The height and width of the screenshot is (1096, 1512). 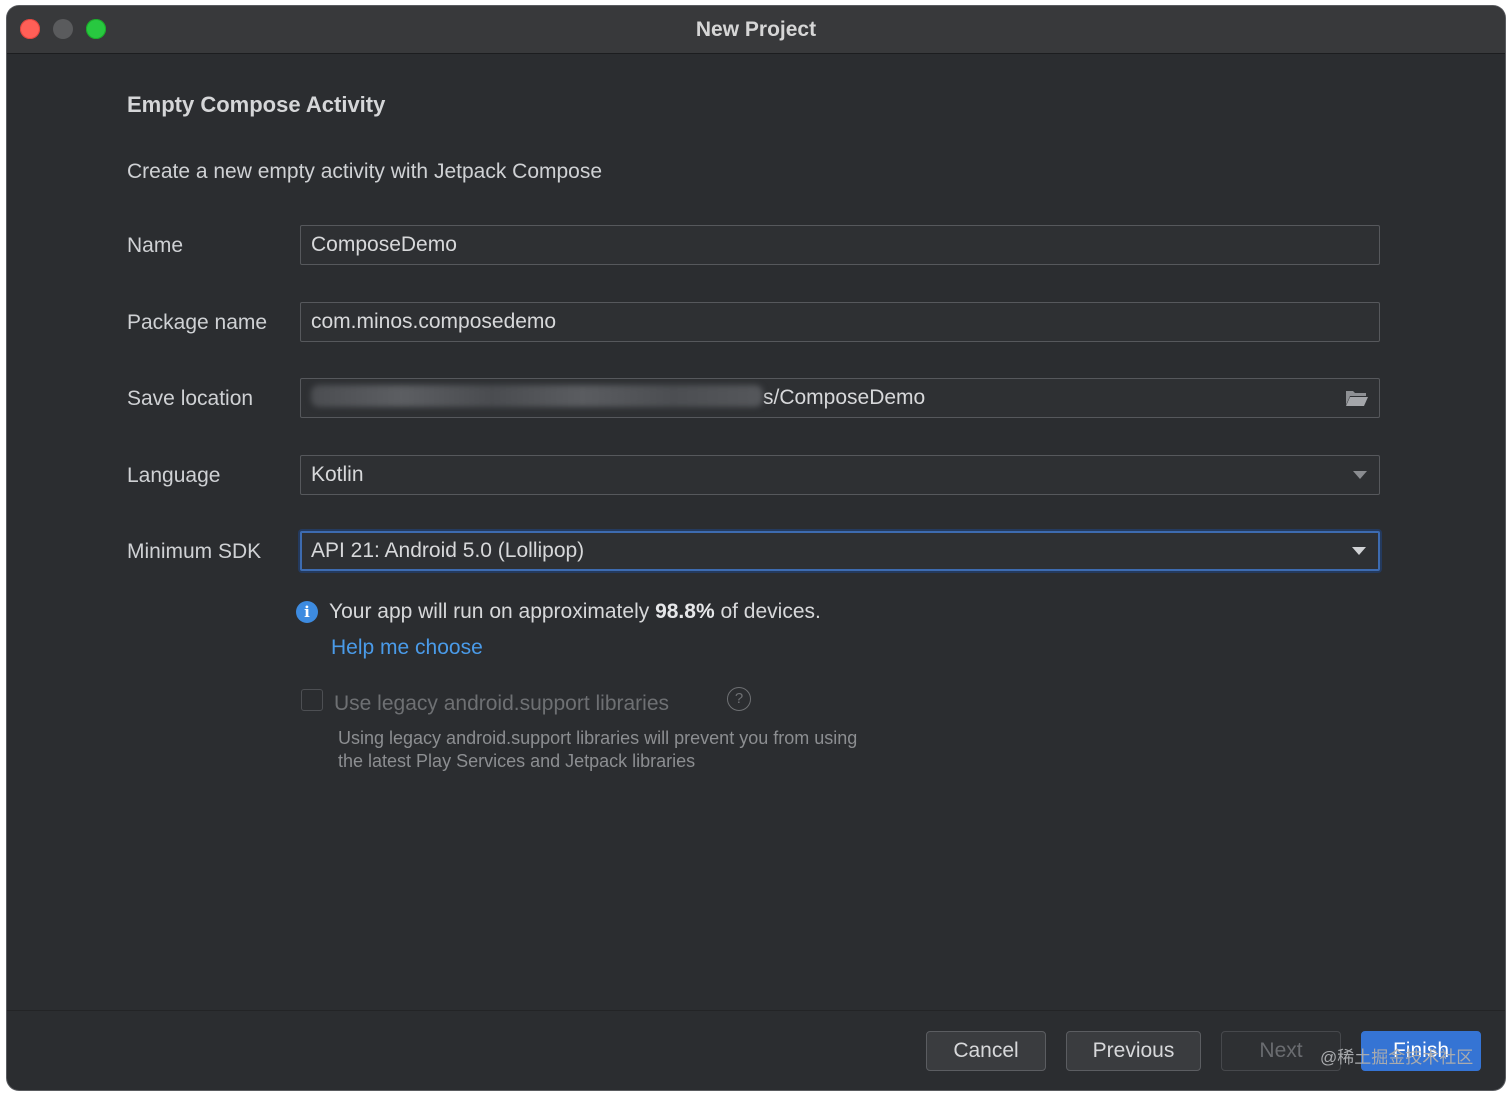 What do you see at coordinates (844, 397) in the screenshot?
I see `save-location-value: s/ComposeDemo` at bounding box center [844, 397].